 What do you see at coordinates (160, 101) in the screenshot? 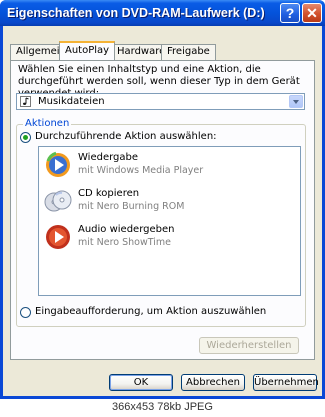
I see `content-type-select: Musikdateien` at bounding box center [160, 101].